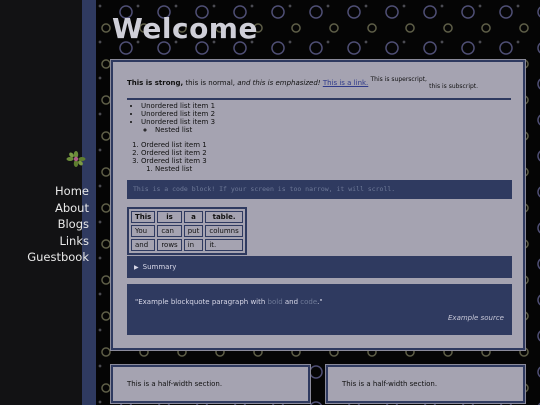 This screenshot has width=540, height=405. Describe the element at coordinates (169, 217) in the screenshot. I see `table-header-cell: is` at that location.